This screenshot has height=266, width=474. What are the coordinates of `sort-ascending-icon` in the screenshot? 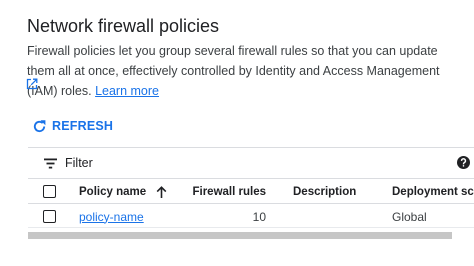 It's located at (161, 191).